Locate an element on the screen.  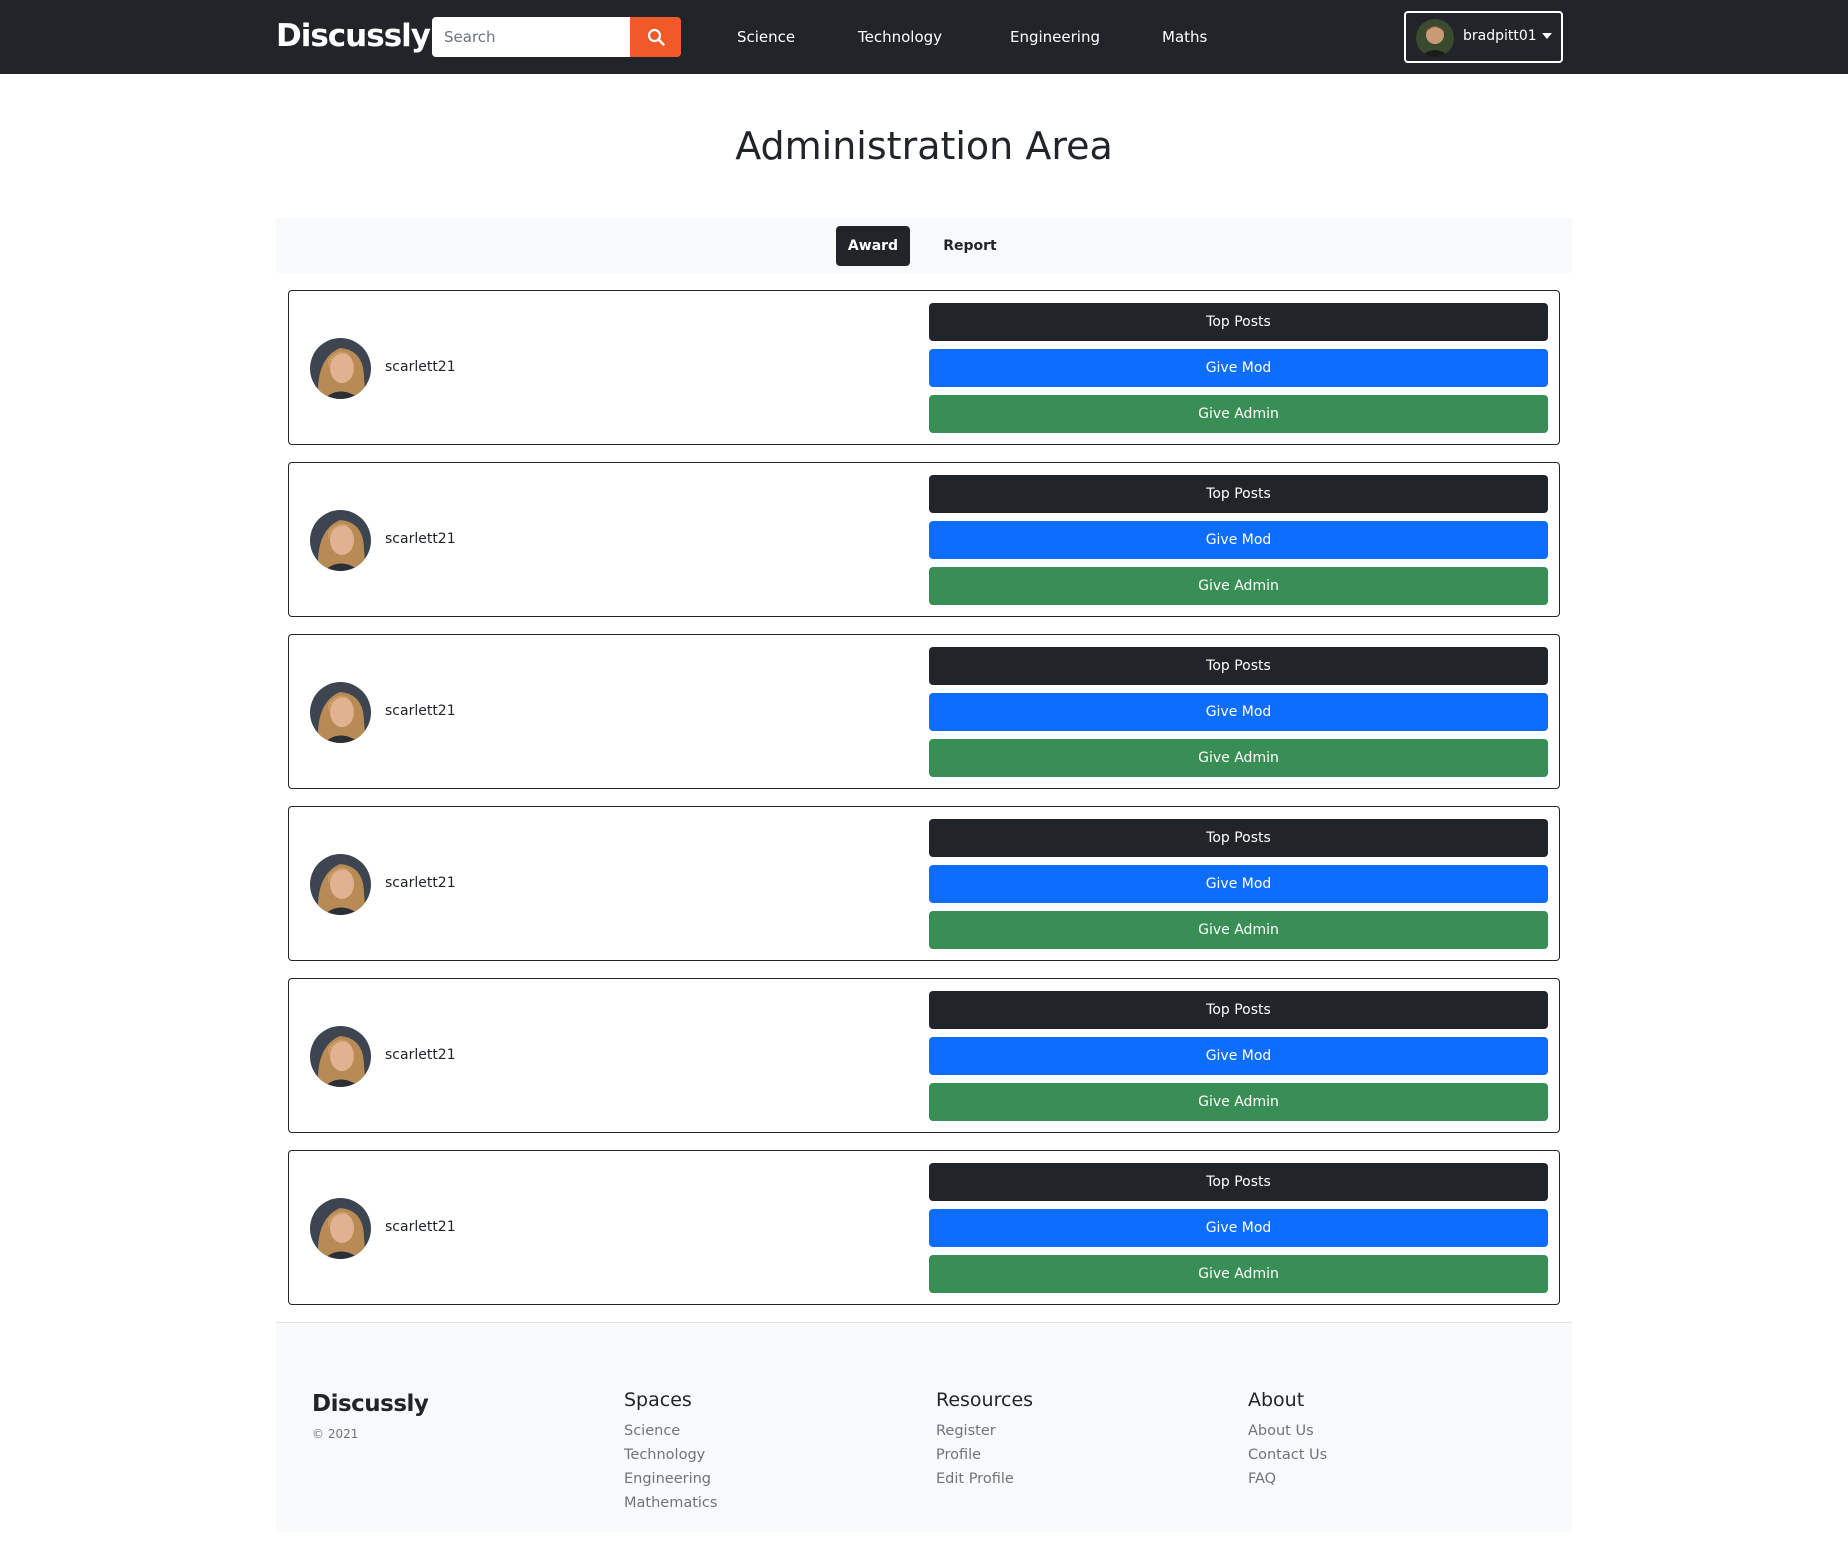
footer-link-mathematics: Mathematics is located at coordinates (670, 1503).